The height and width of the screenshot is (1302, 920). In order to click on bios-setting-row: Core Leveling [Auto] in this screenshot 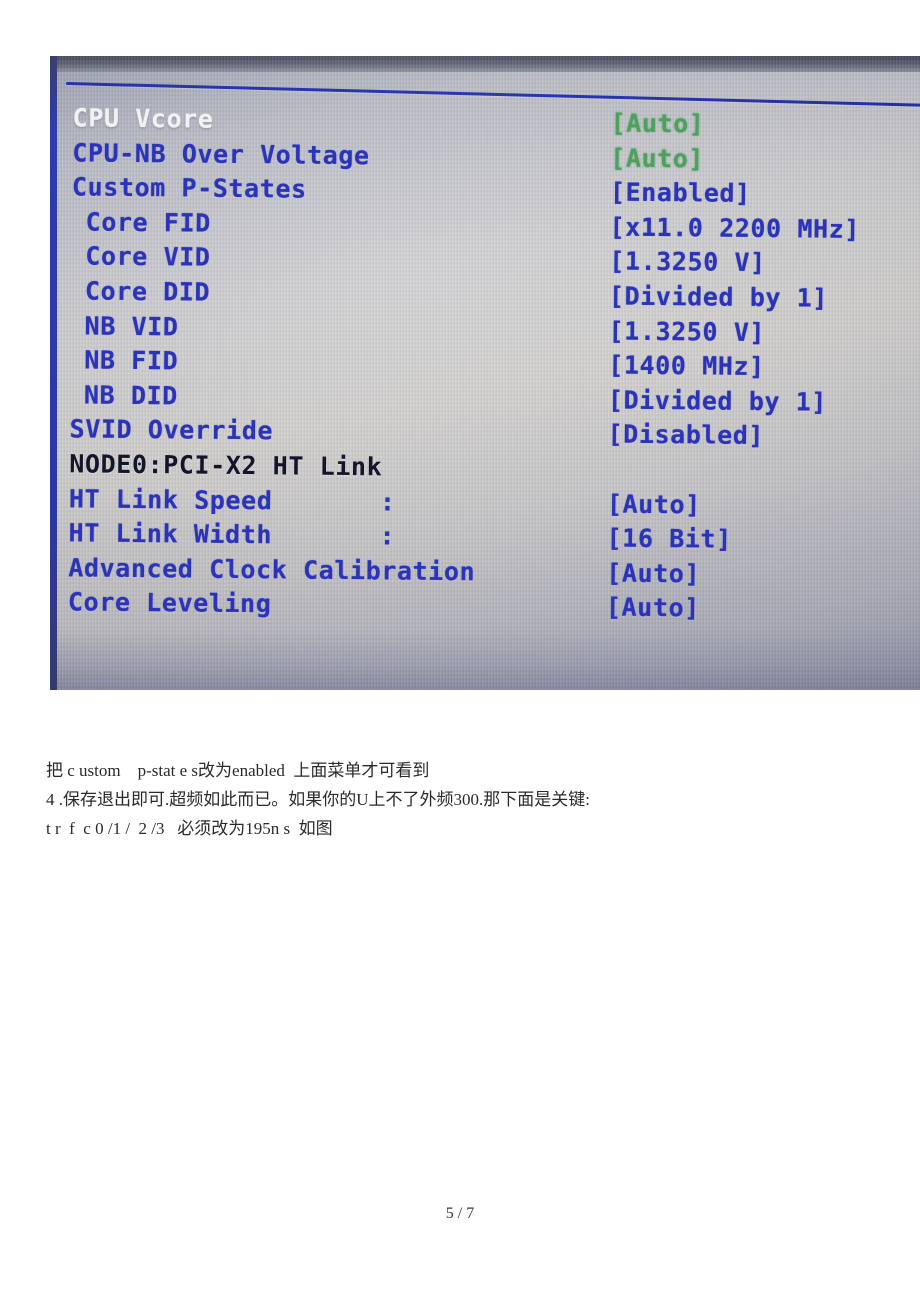, I will do `click(483, 607)`.